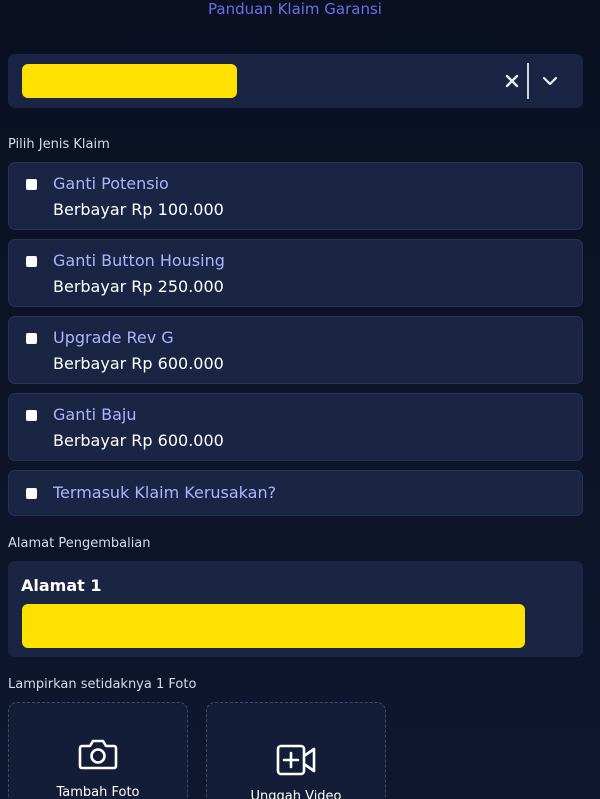 The width and height of the screenshot is (600, 799). What do you see at coordinates (165, 492) in the screenshot?
I see `claim-option-title: Termasuk Klaim Kerusakan?` at bounding box center [165, 492].